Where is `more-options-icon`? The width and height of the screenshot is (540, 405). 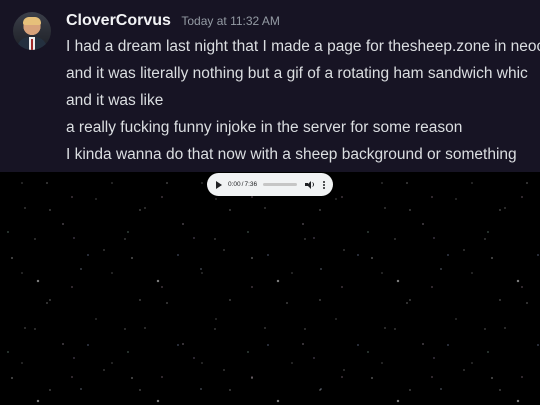 more-options-icon is located at coordinates (324, 184).